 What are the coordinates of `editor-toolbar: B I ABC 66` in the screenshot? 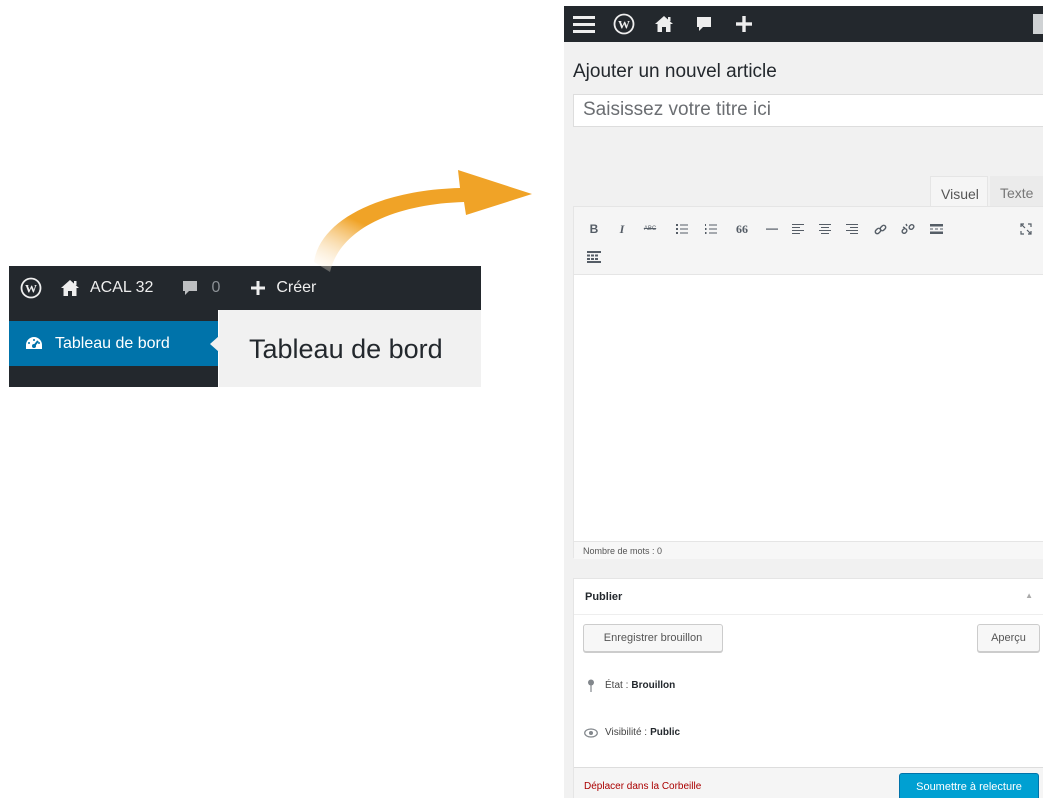 It's located at (808, 241).